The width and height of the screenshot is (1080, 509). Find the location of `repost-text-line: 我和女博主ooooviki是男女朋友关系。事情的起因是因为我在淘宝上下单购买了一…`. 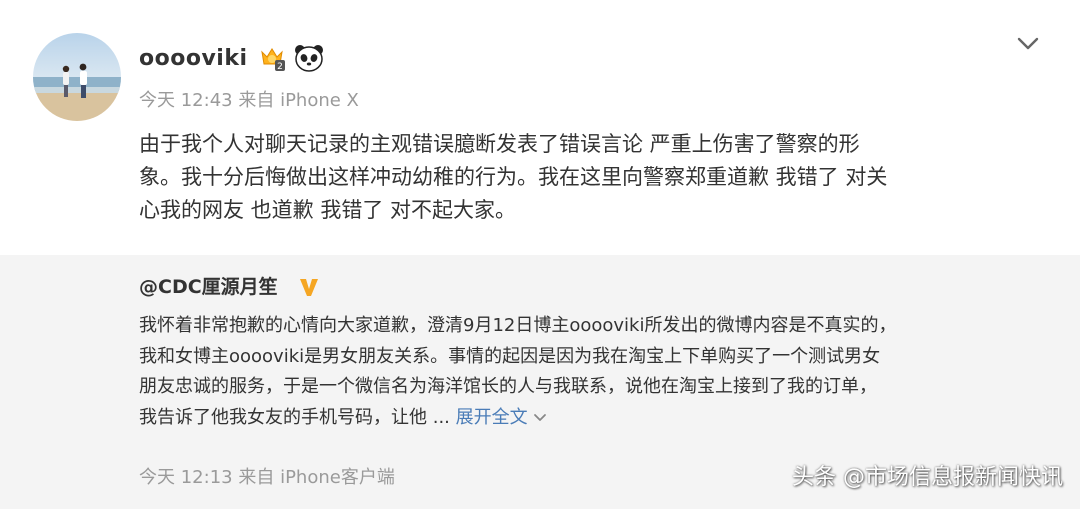

repost-text-line: 我和女博主ooooviki是男女朋友关系。事情的起因是因为我在淘宝上下单购买了一… is located at coordinates (510, 356).